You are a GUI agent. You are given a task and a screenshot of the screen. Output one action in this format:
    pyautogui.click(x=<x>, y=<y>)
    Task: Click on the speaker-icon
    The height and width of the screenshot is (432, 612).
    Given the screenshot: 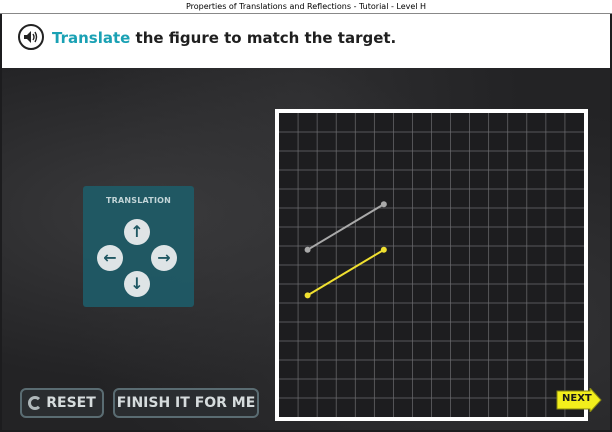 What is the action you would take?
    pyautogui.click(x=31, y=37)
    